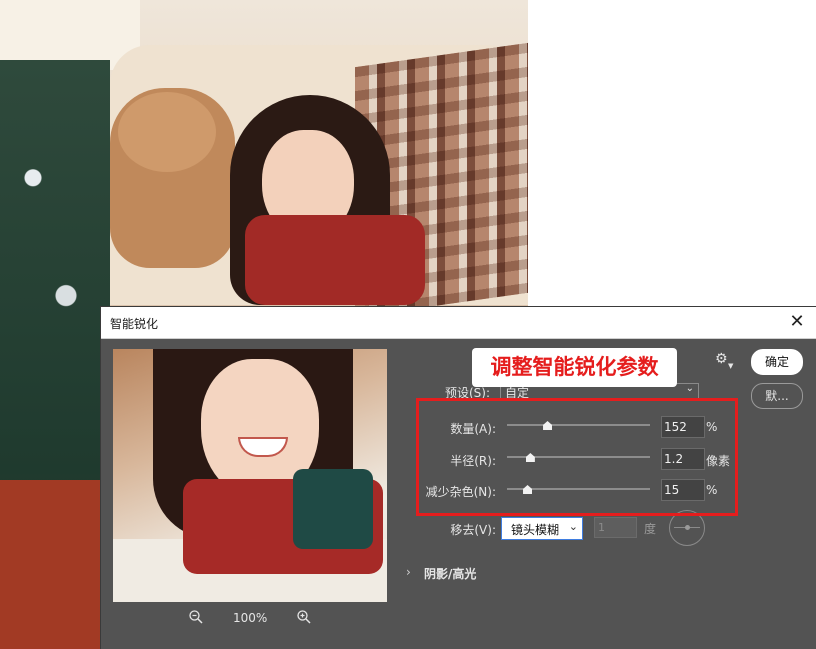 The height and width of the screenshot is (649, 816). I want to click on close-icon: ✕, so click(797, 322).